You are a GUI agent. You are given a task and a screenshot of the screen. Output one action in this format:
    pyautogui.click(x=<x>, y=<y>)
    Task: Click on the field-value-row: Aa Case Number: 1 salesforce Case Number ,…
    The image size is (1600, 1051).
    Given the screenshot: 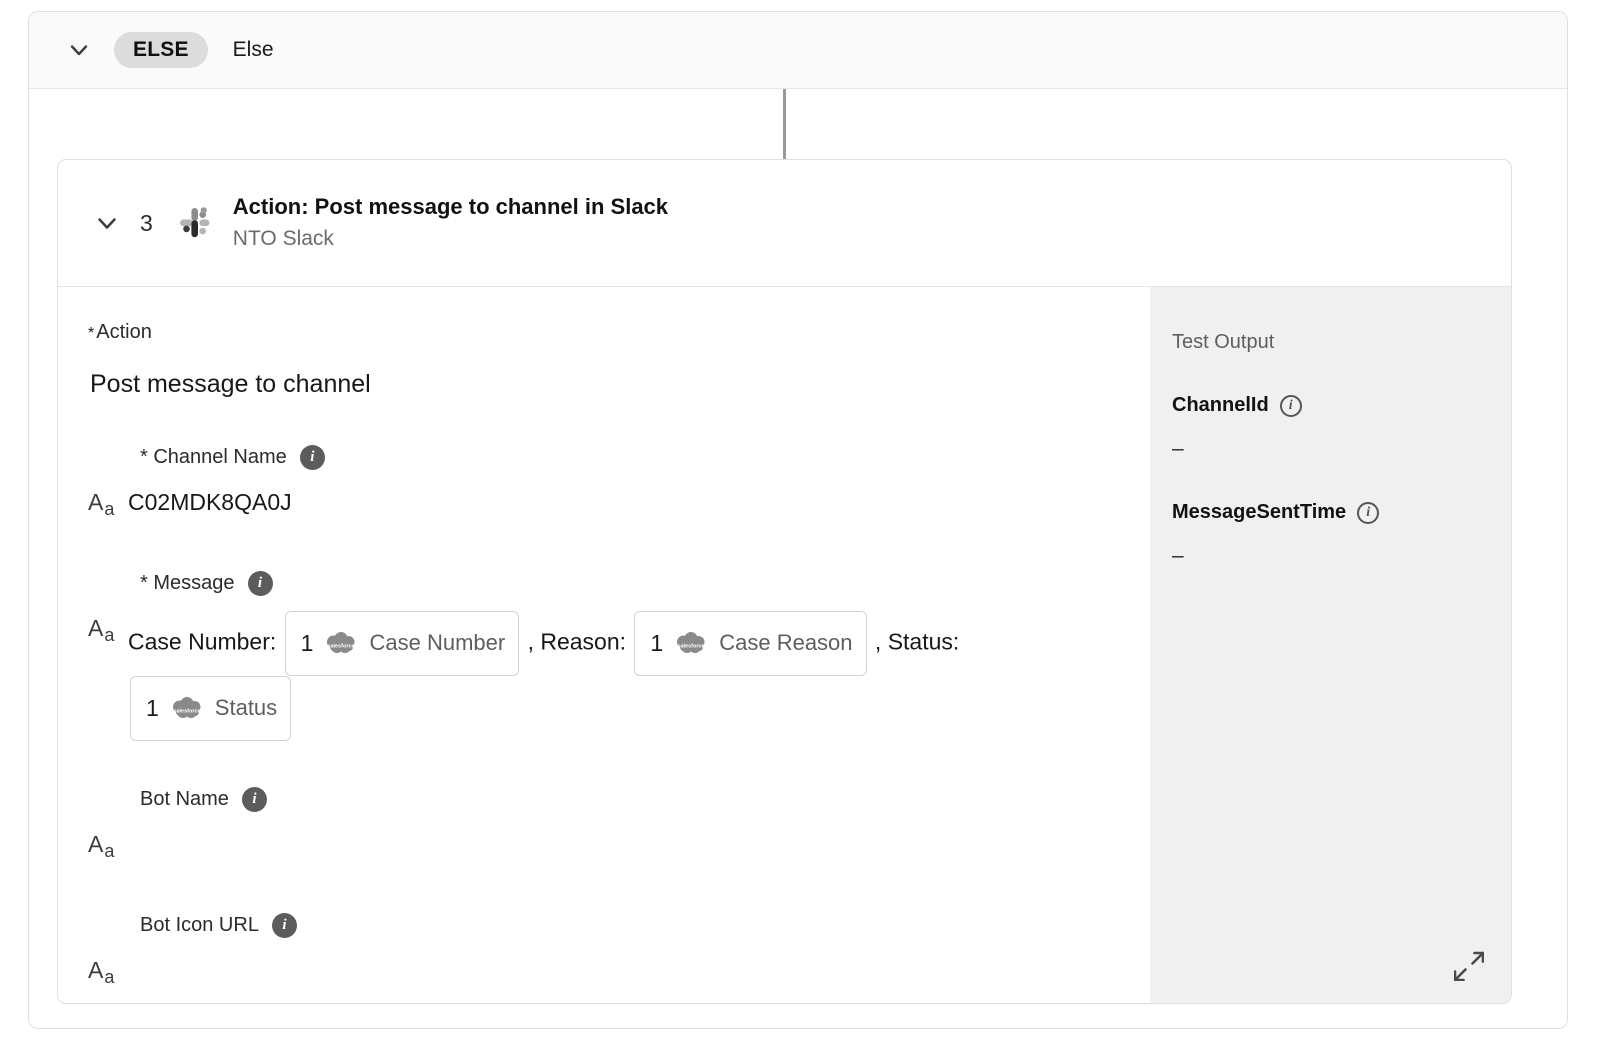 What is the action you would take?
    pyautogui.click(x=619, y=676)
    